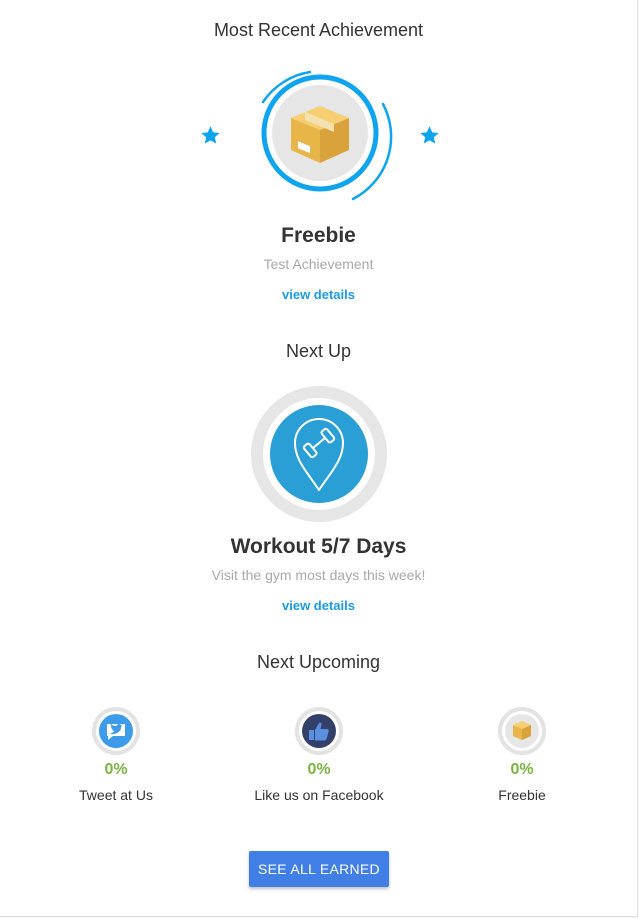 This screenshot has width=639, height=918. Describe the element at coordinates (522, 795) in the screenshot. I see `upcoming-item-label: Freebie` at that location.